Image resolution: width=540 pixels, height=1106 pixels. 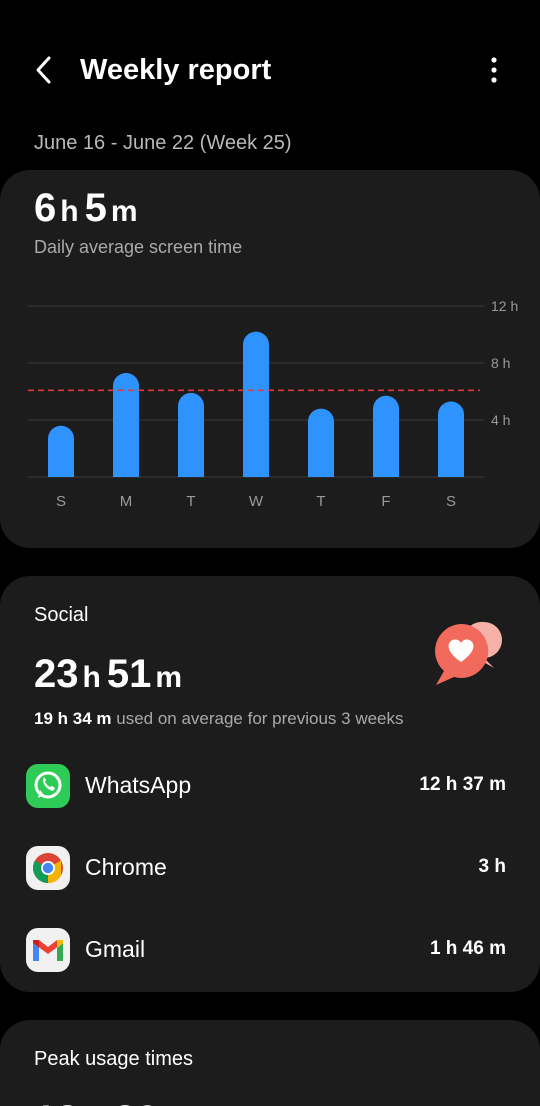 I want to click on y-tick-label: 8 h, so click(x=500, y=363).